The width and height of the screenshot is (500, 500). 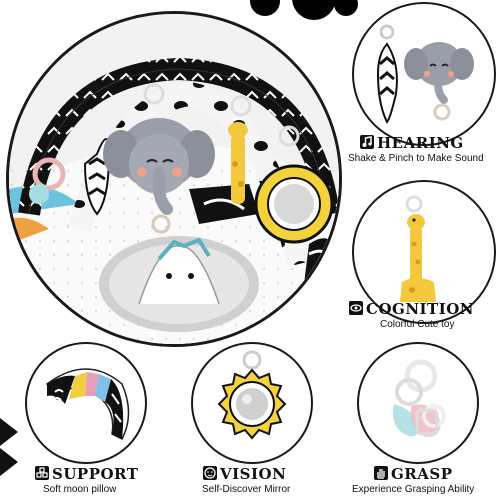 What do you see at coordinates (252, 403) in the screenshot?
I see `vision-mirror-photo` at bounding box center [252, 403].